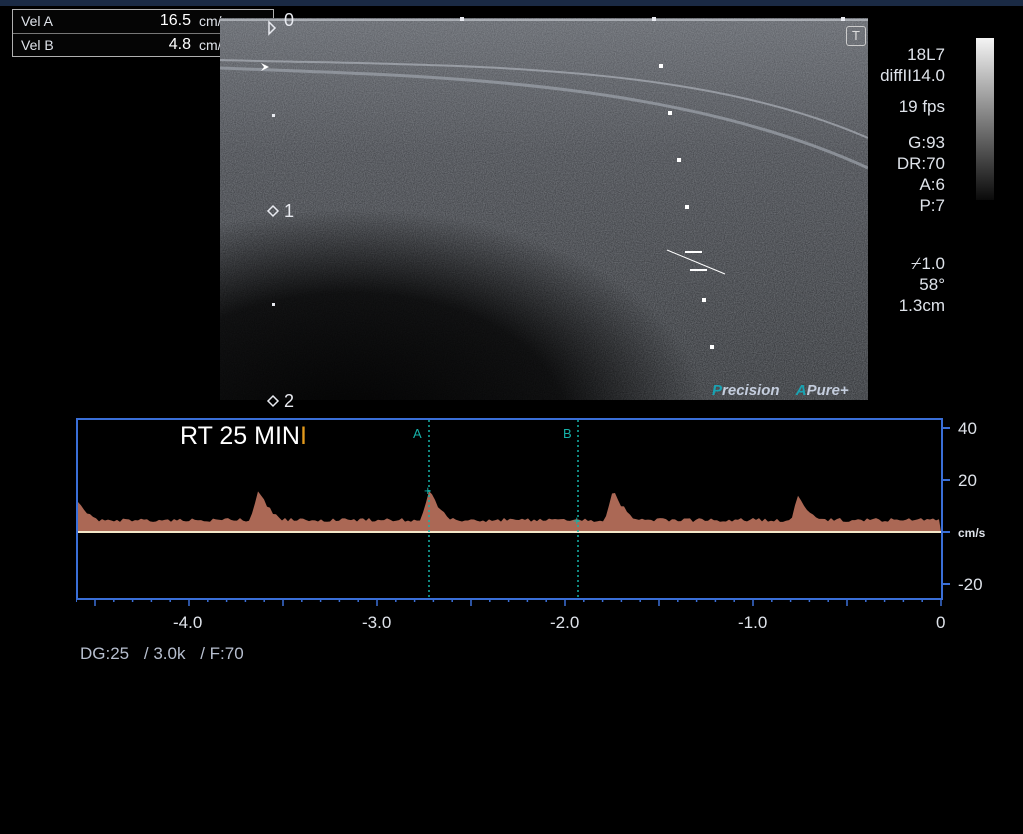  Describe the element at coordinates (376, 623) in the screenshot. I see `x-tick-label: -3.0` at that location.